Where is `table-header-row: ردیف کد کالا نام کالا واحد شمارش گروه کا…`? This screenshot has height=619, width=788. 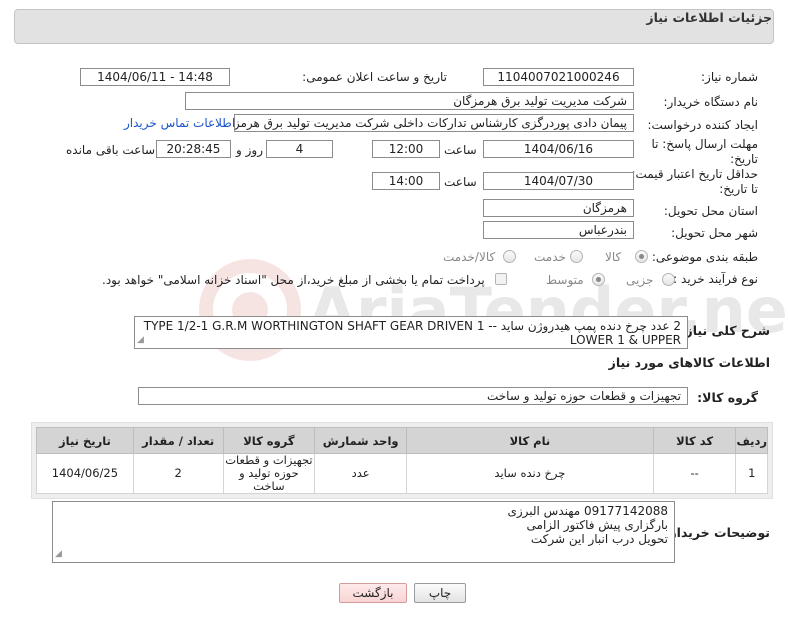
table-header-row: ردیف کد کالا نام کالا واحد شمارش گروه کا… is located at coordinates (402, 440).